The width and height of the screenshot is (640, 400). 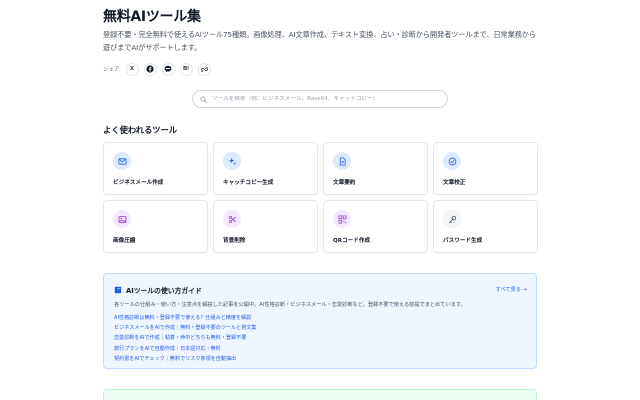 I want to click on share-x-button: X, so click(x=132, y=69).